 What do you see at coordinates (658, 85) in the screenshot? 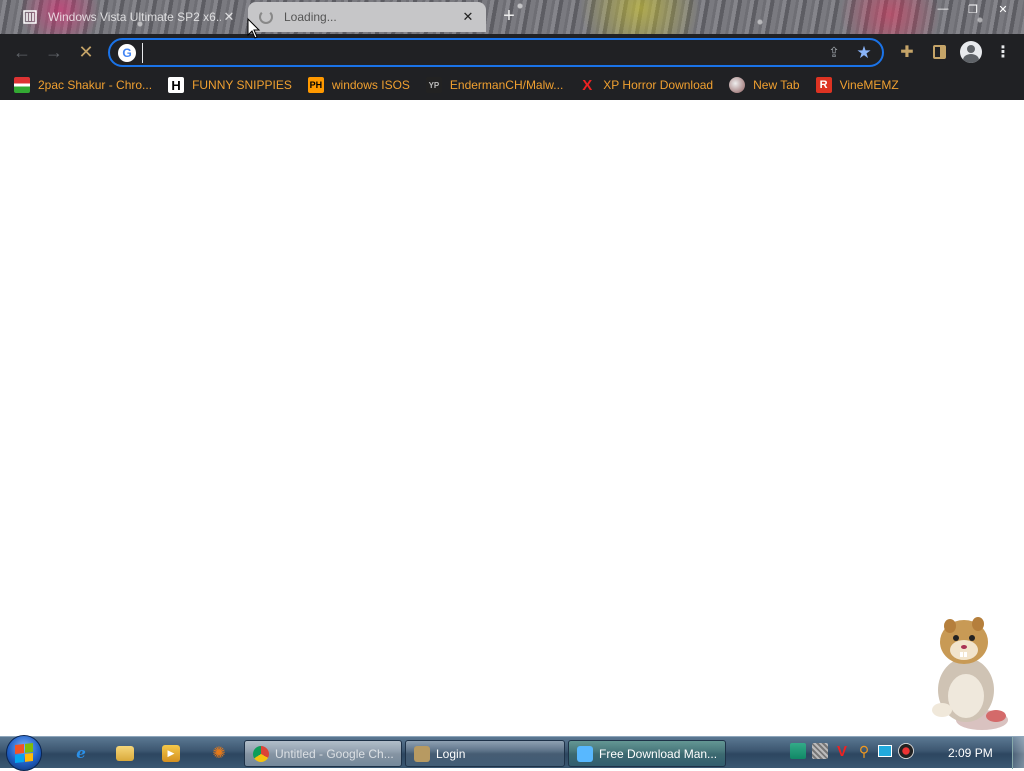
I see `bookmark-label: XP Horror Download` at bounding box center [658, 85].